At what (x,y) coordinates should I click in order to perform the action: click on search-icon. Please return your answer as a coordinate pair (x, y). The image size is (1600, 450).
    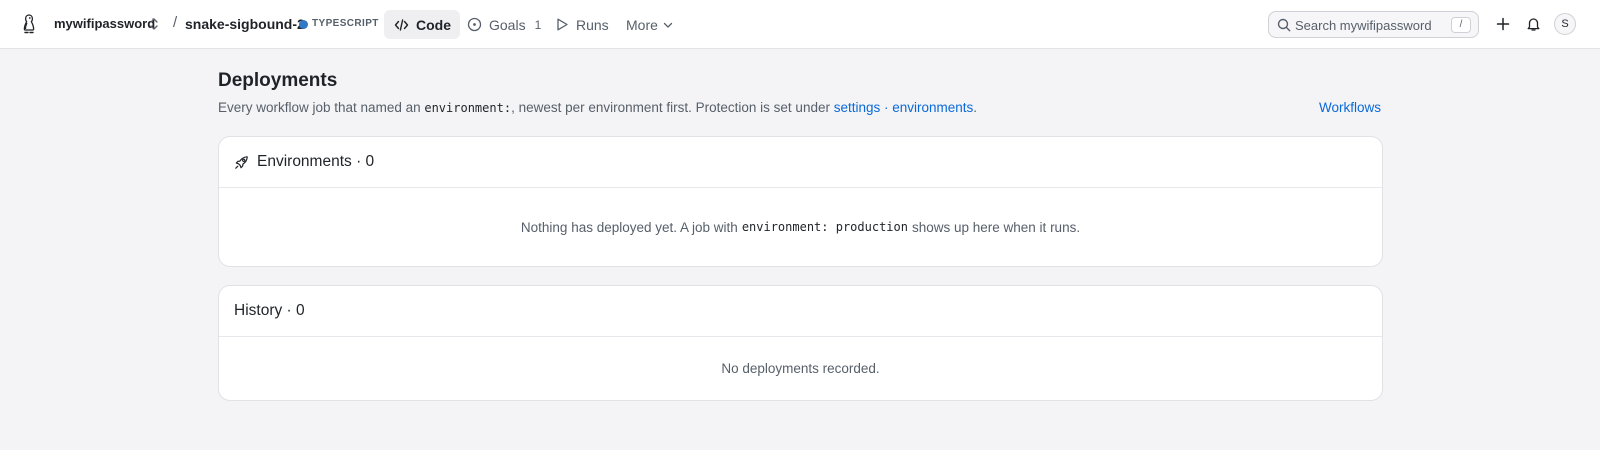
    Looking at the image, I should click on (1284, 25).